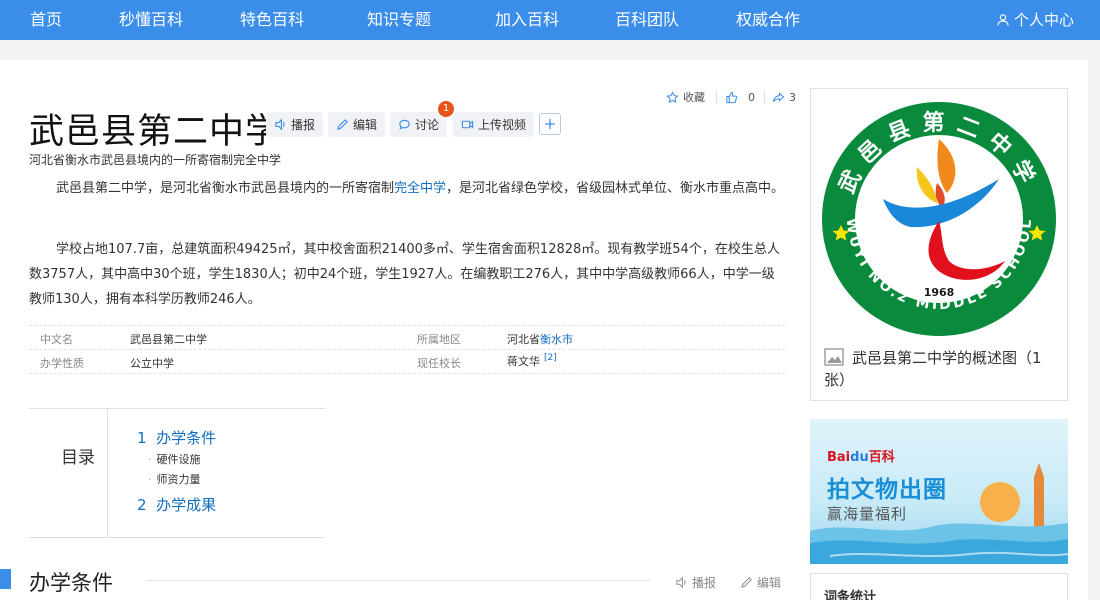 This screenshot has width=1100, height=600. I want to click on info-key-nature: 办学性质, so click(62, 363).